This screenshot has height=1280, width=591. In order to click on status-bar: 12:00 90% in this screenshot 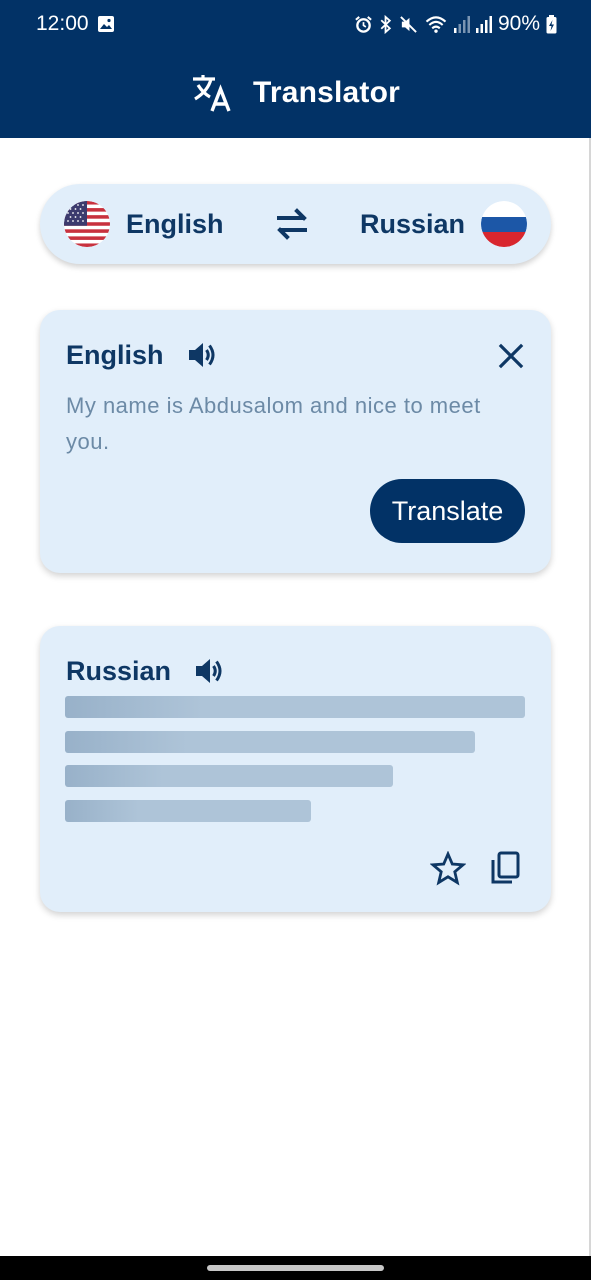, I will do `click(295, 24)`.